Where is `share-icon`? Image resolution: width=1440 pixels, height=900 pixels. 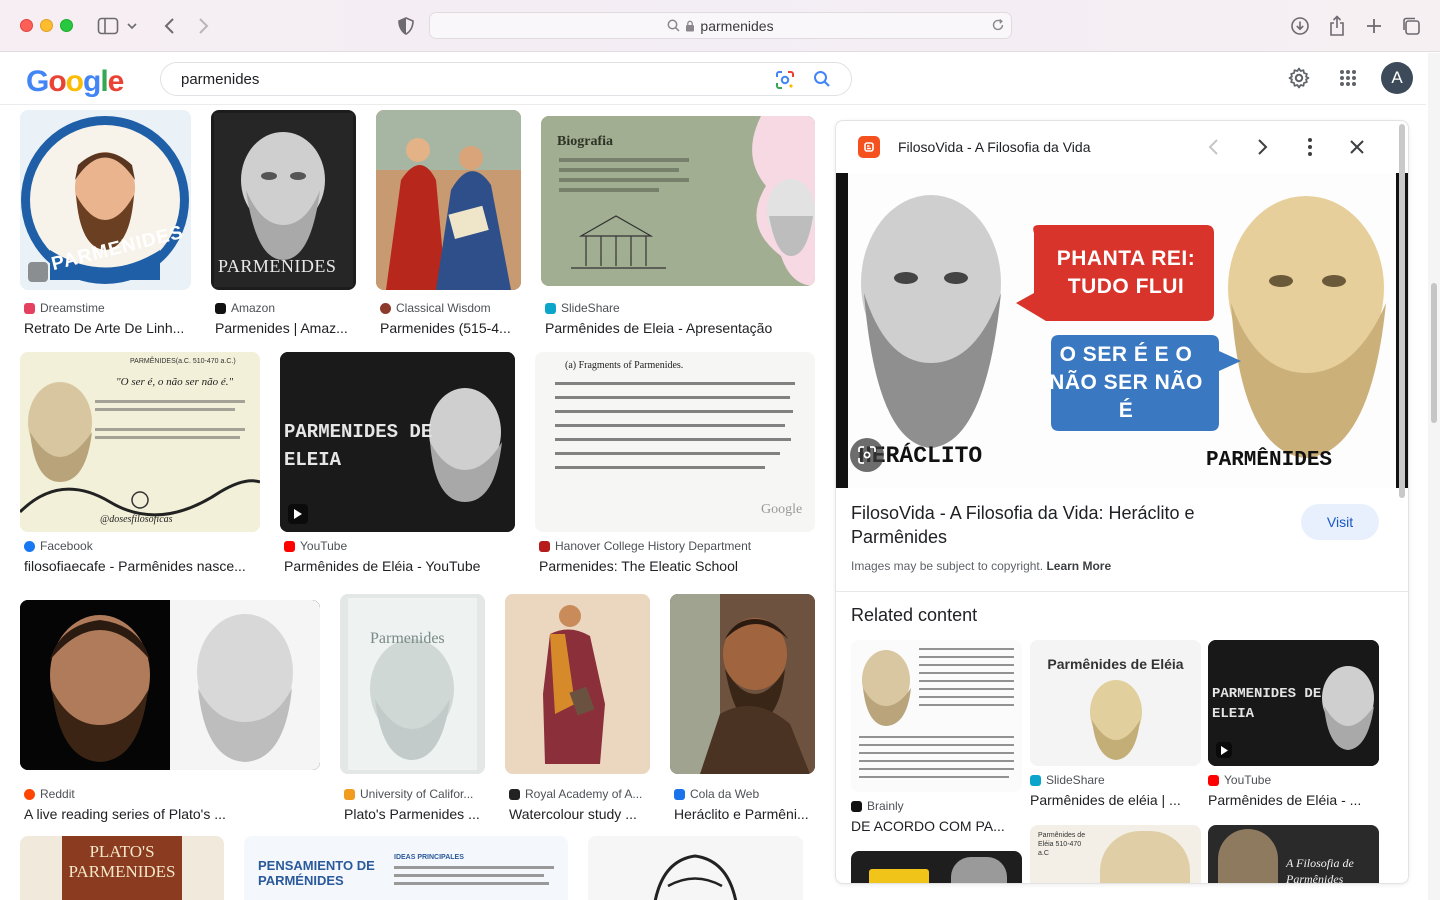 share-icon is located at coordinates (1337, 26).